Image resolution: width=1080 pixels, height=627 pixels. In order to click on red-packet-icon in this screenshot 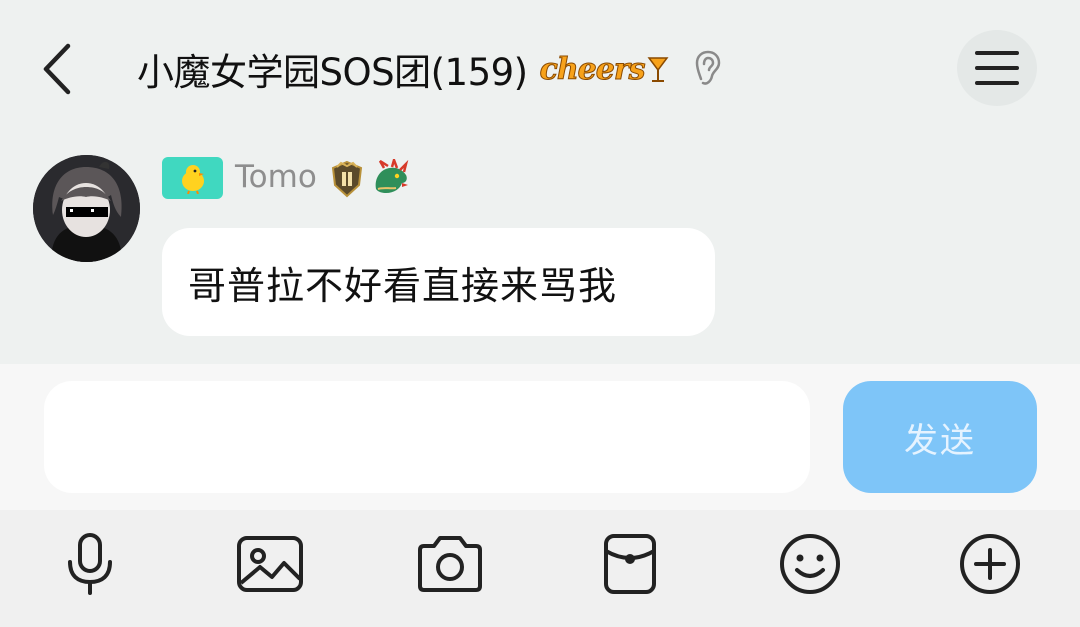, I will do `click(630, 564)`.